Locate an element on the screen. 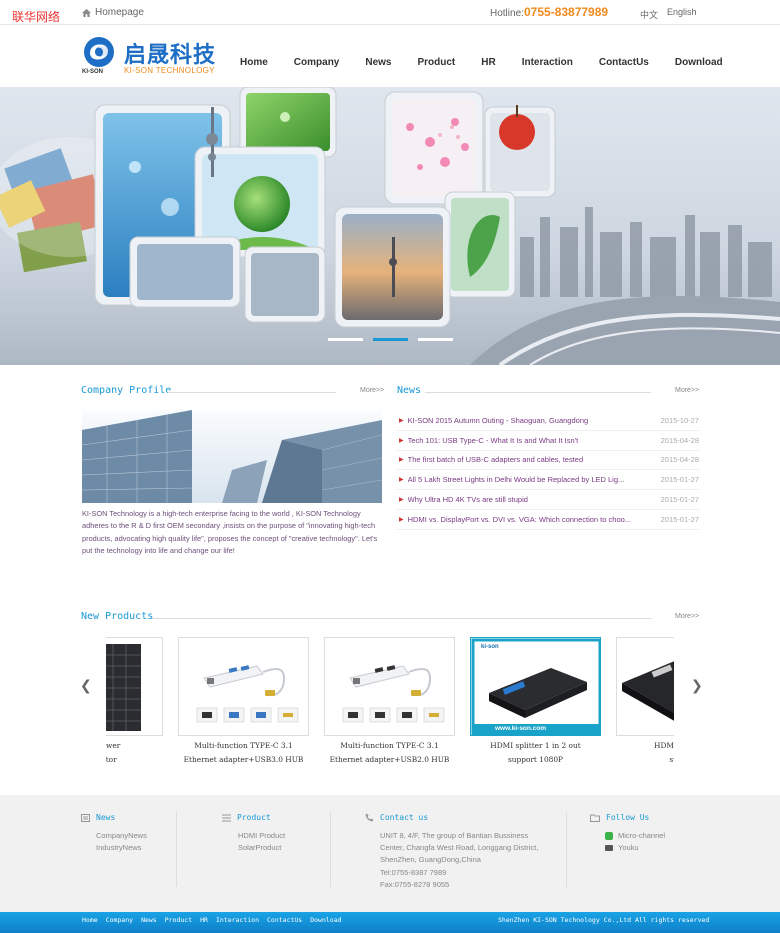 This screenshot has width=780, height=933. nav-hr: HR is located at coordinates (488, 64).